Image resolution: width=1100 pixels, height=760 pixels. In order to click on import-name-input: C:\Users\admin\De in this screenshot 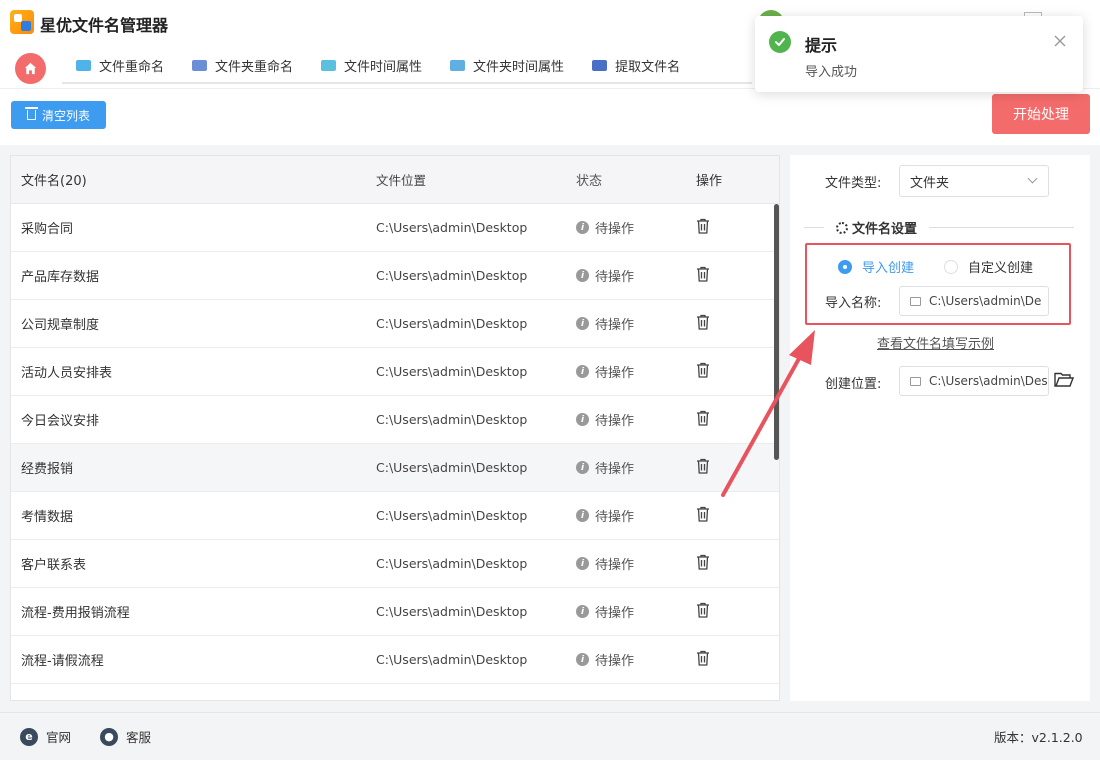, I will do `click(974, 301)`.